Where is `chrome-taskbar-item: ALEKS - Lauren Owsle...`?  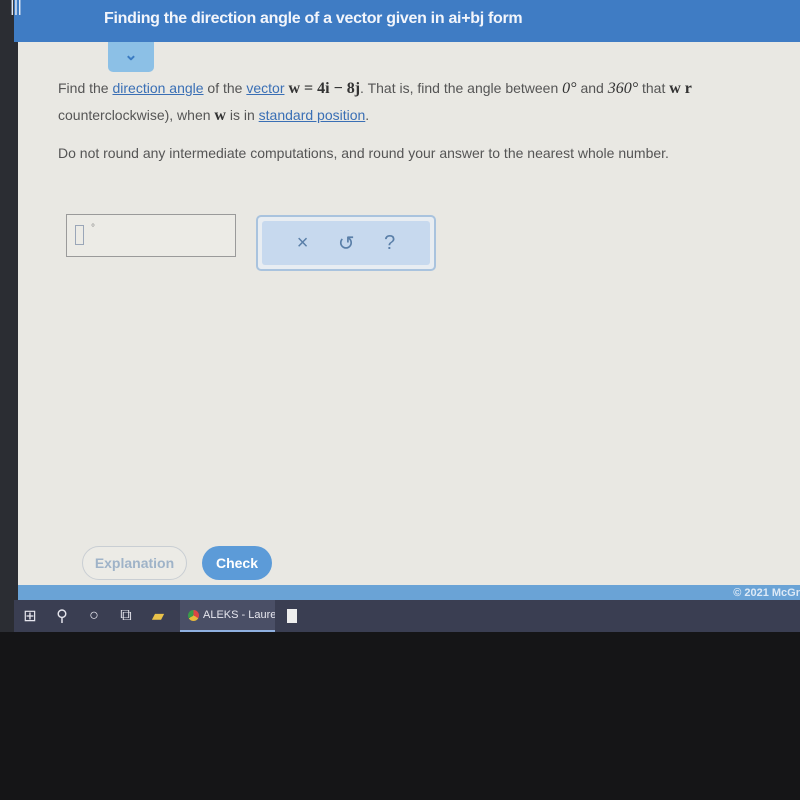
chrome-taskbar-item: ALEKS - Lauren Owsle... is located at coordinates (227, 616).